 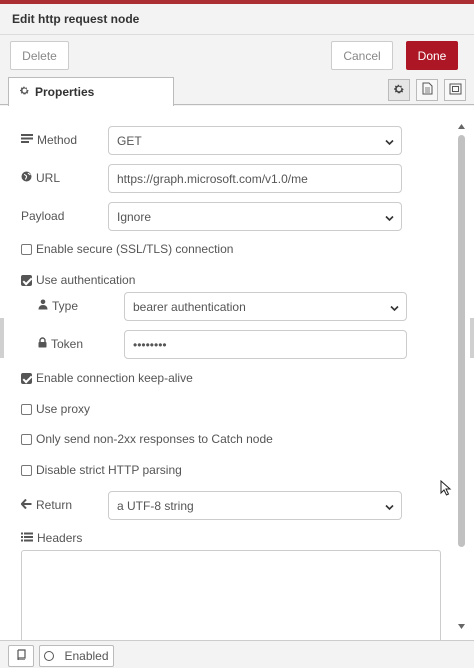 I want to click on node-help-button, so click(x=21, y=656).